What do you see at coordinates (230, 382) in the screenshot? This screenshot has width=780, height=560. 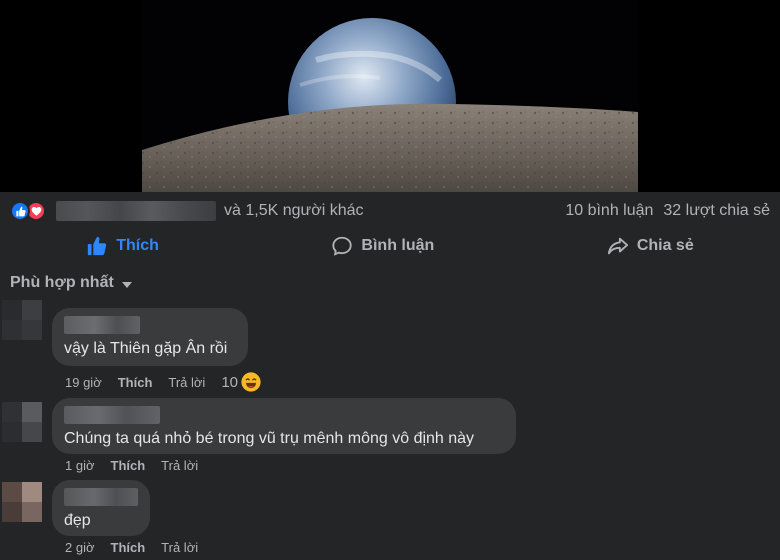 I see `reaction-count-value: 10` at bounding box center [230, 382].